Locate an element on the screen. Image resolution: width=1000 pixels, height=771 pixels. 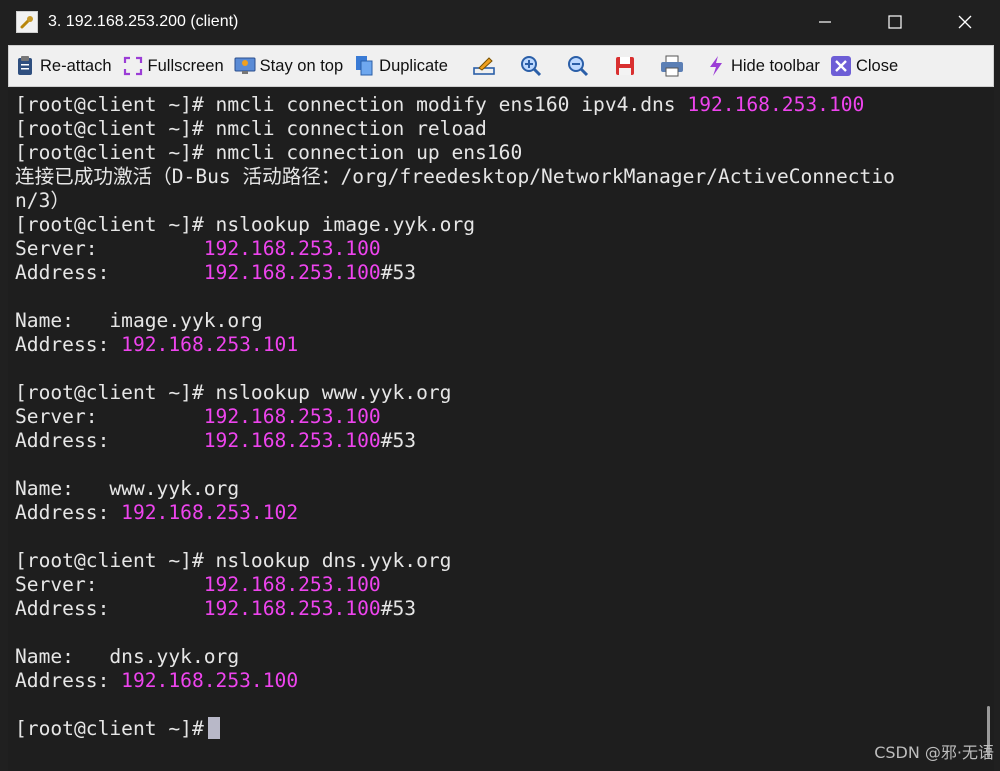
nslookup-command: [root@client ~]# nslookup dns.yyk.org is located at coordinates (233, 560).